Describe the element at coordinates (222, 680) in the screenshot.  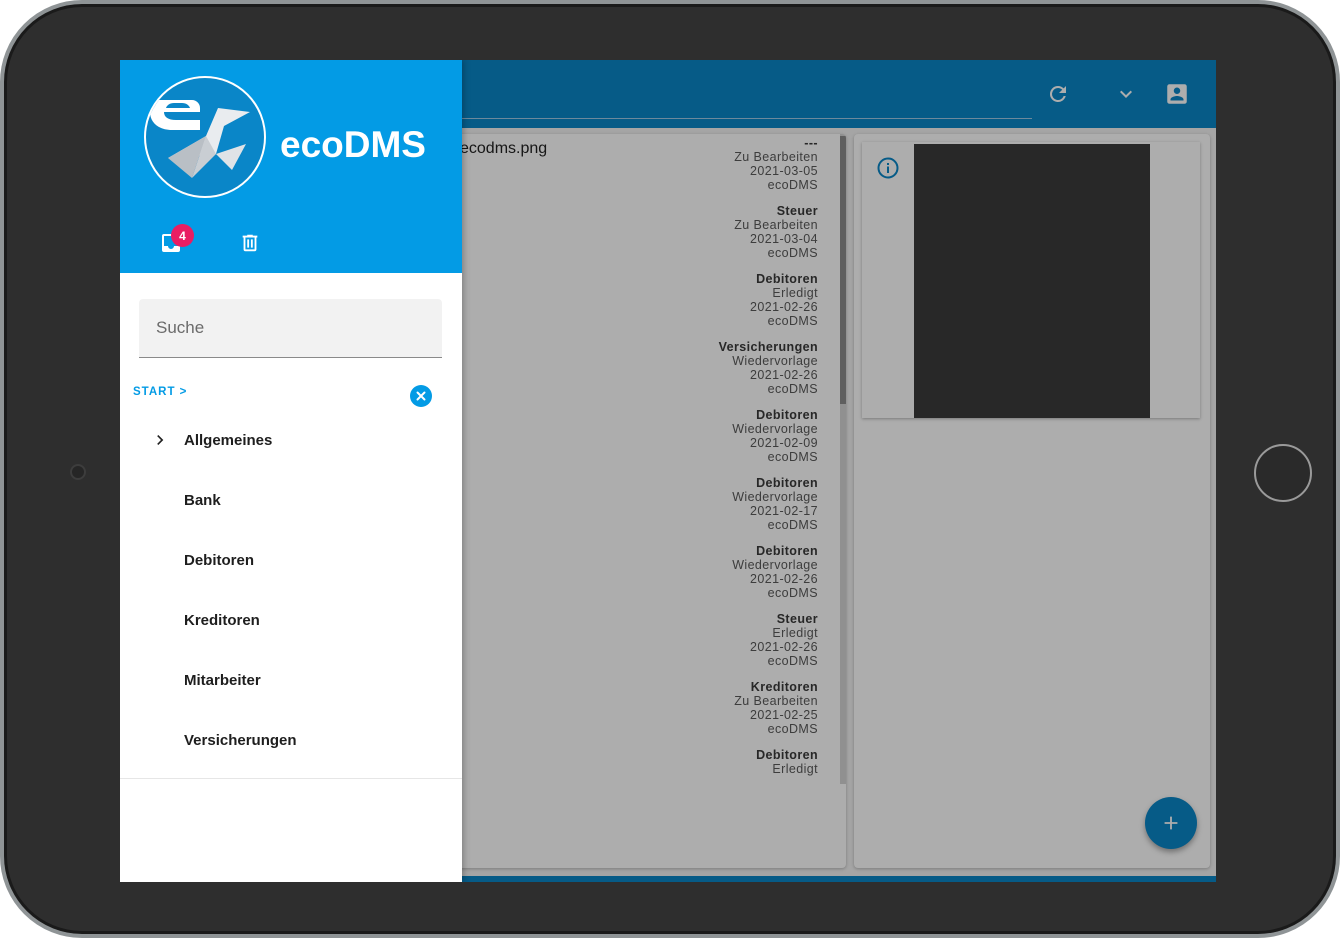
I see `nav-item-label: Mitarbeiter` at that location.